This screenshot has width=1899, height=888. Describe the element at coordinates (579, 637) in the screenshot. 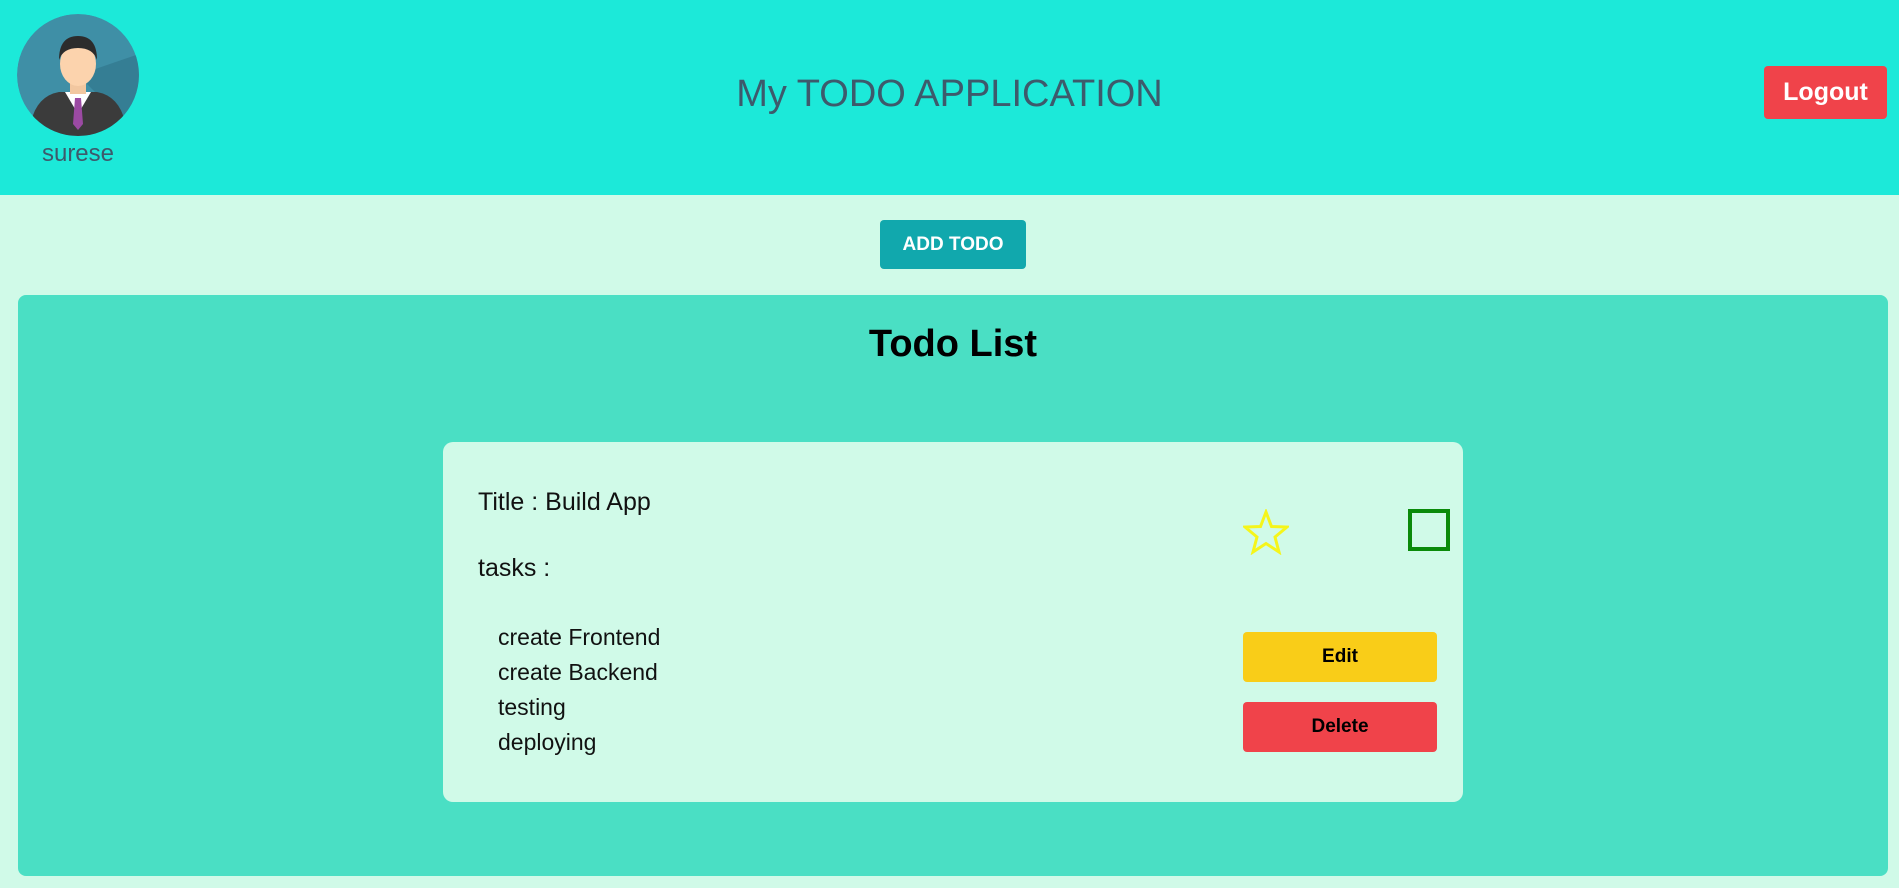

I see `task-item: create Frontend` at that location.